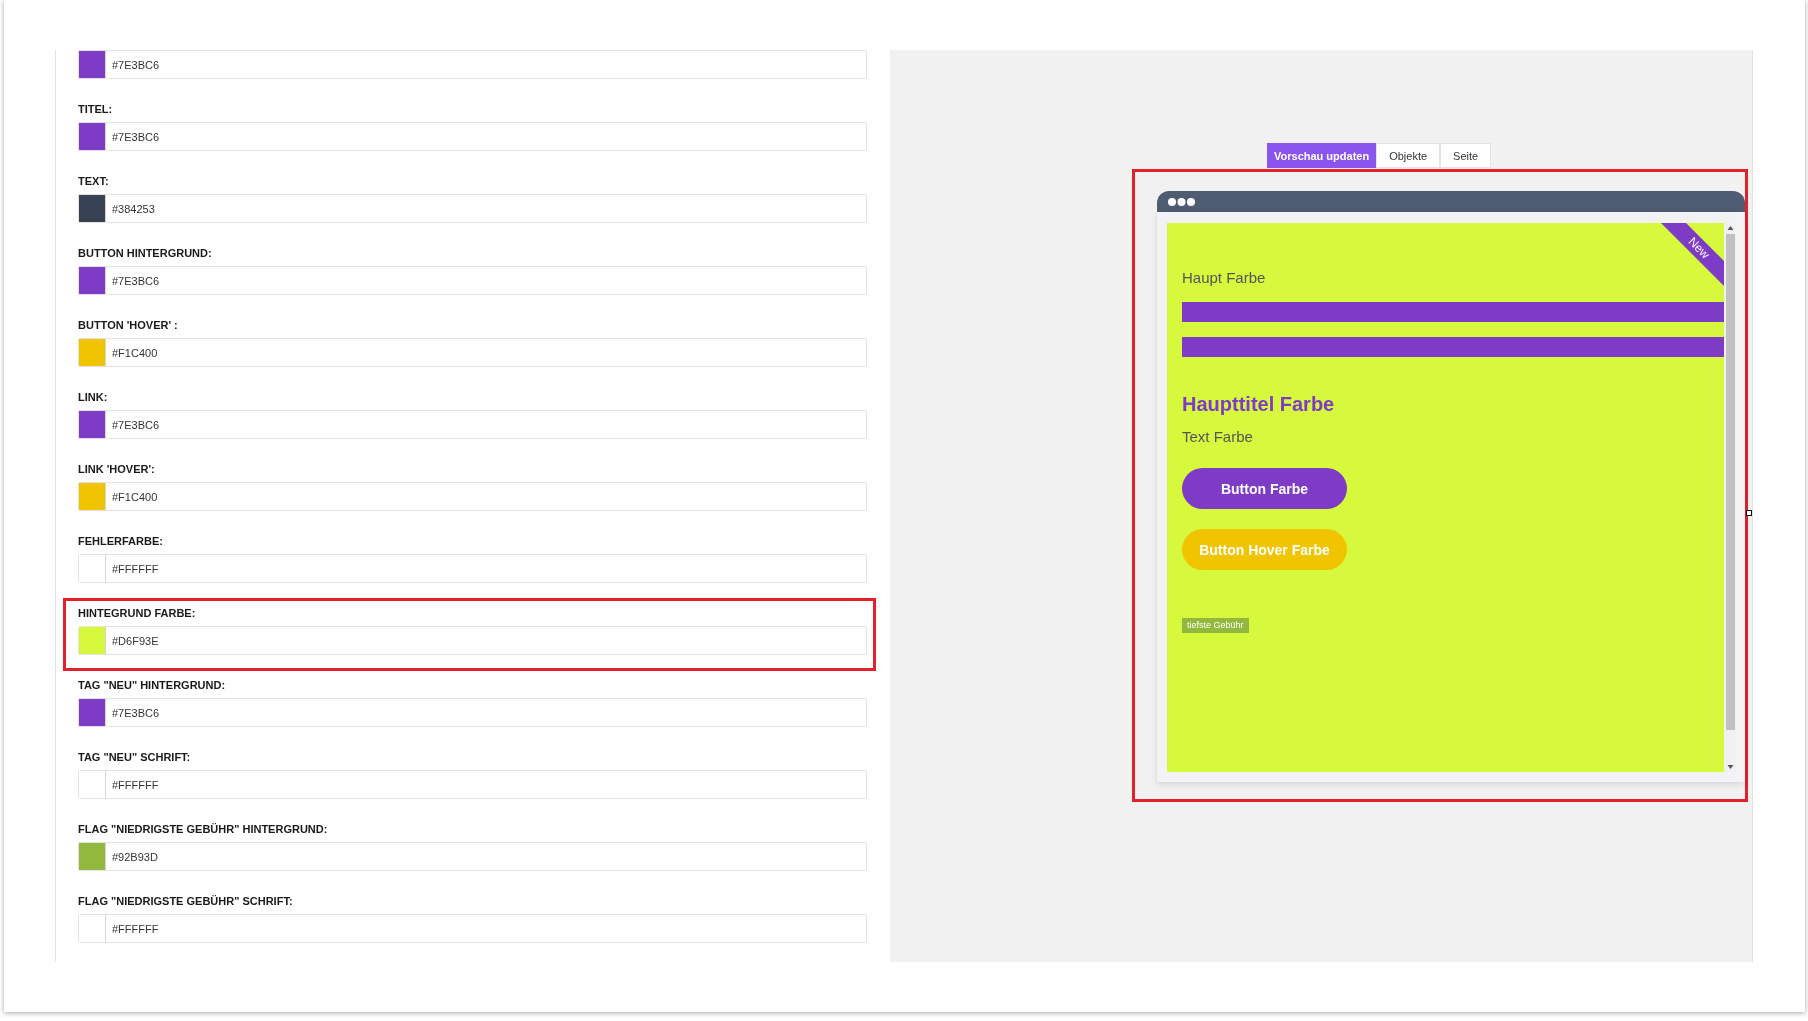 This screenshot has width=1808, height=1021. Describe the element at coordinates (93, 181) in the screenshot. I see `field-label: TEXT:` at that location.